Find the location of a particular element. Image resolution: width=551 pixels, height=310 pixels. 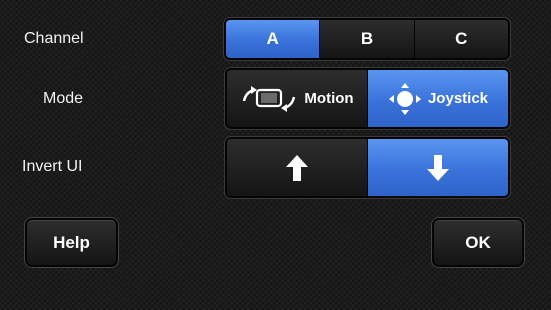

mode-label: Mode is located at coordinates (63, 98).